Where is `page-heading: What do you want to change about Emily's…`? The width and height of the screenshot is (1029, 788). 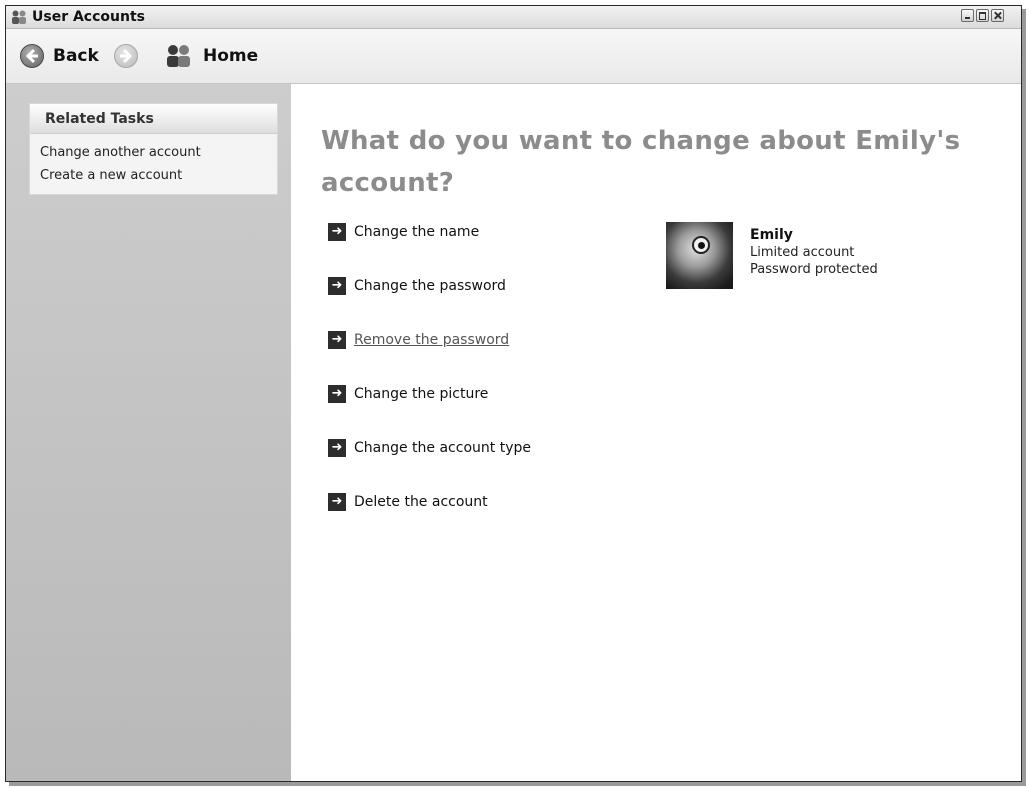 page-heading: What do you want to change about Emily's… is located at coordinates (641, 162).